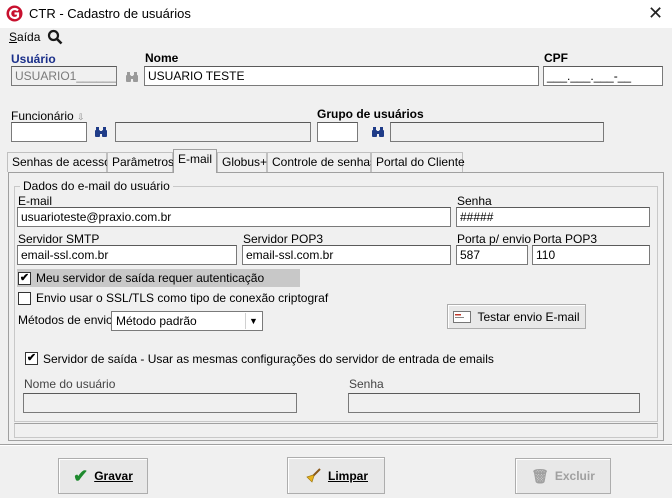  I want to click on limpar-label: Limpar, so click(347, 475).